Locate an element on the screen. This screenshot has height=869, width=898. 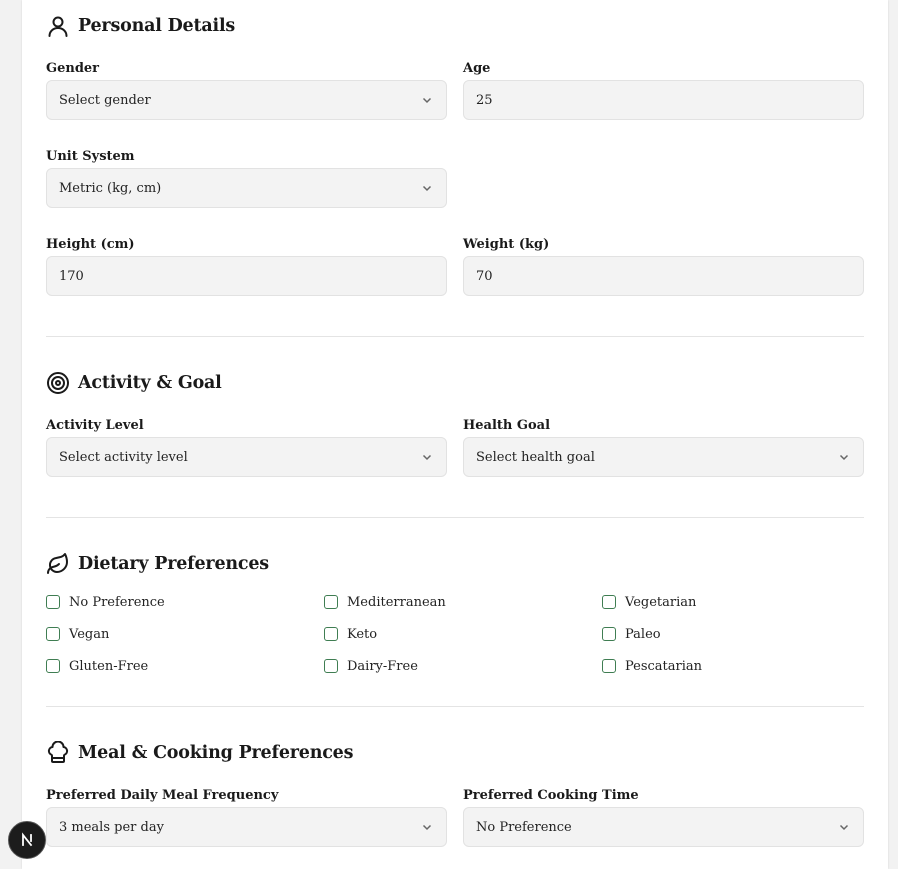
checkbox-vegetarian: Vegetarian is located at coordinates (649, 602).